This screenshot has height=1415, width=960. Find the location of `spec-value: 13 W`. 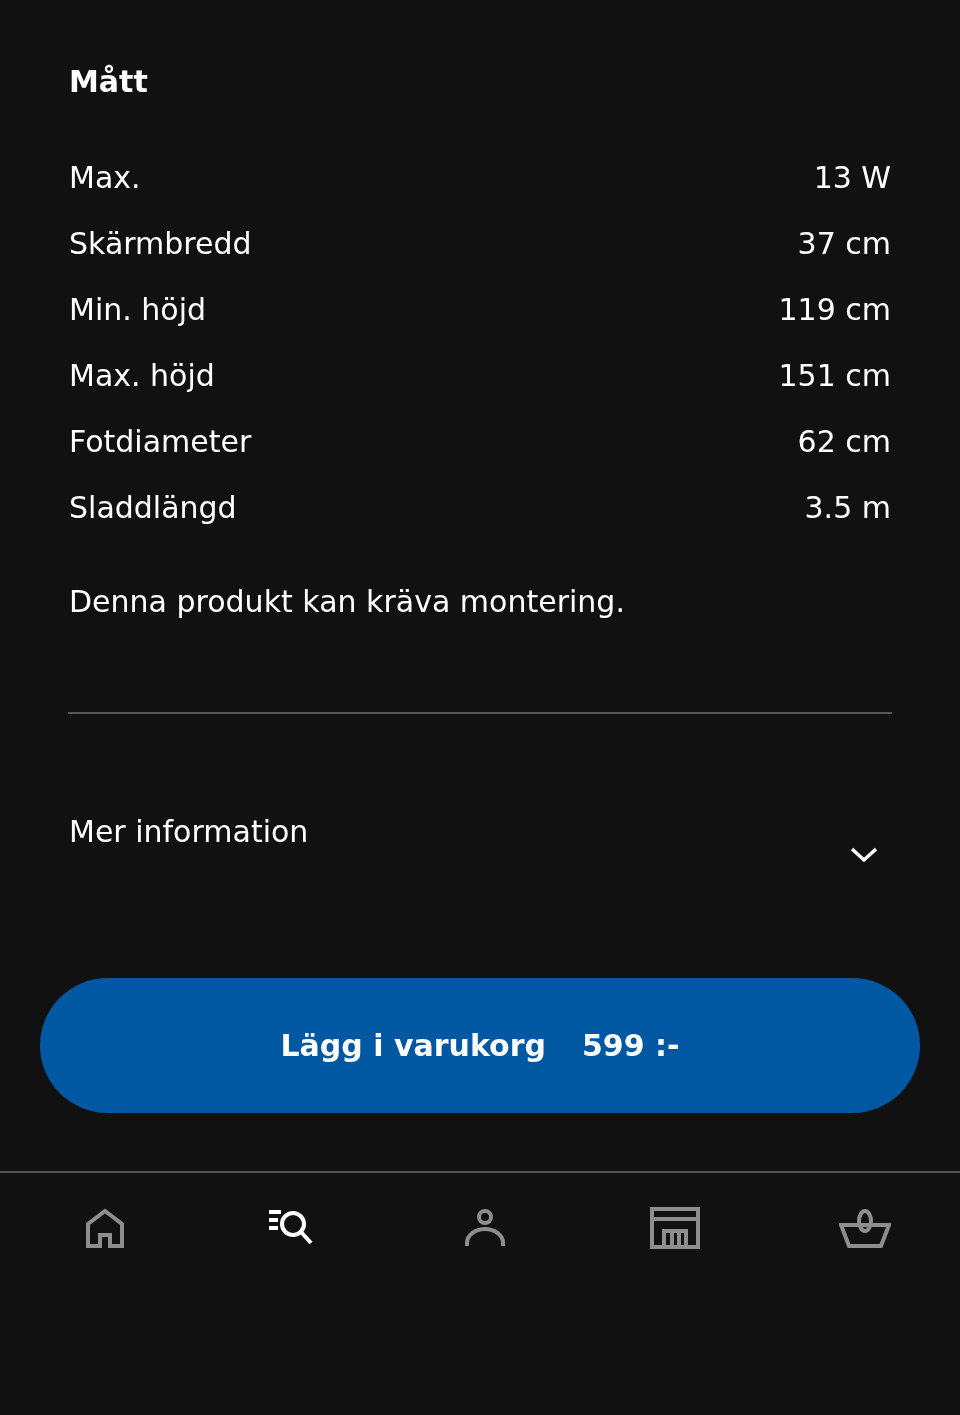

spec-value: 13 W is located at coordinates (852, 177).